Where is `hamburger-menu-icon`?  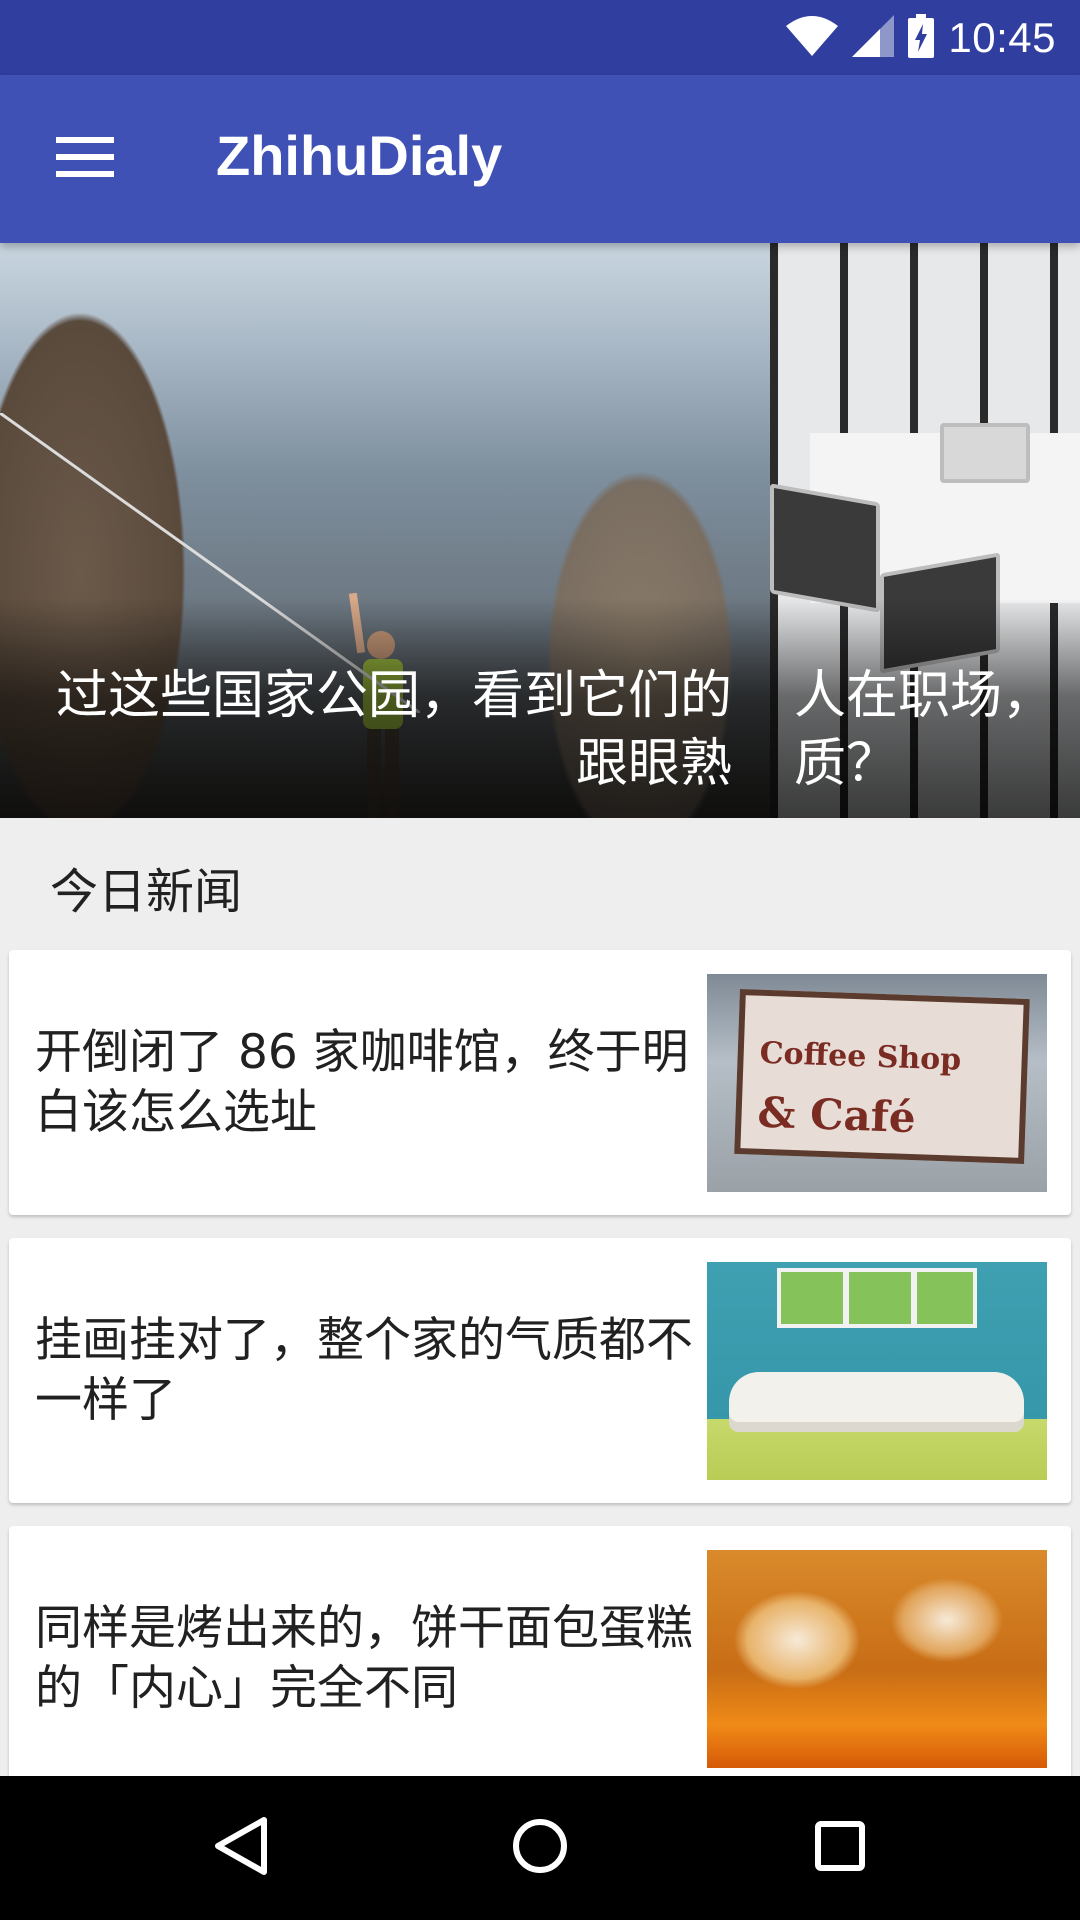 hamburger-menu-icon is located at coordinates (85, 159).